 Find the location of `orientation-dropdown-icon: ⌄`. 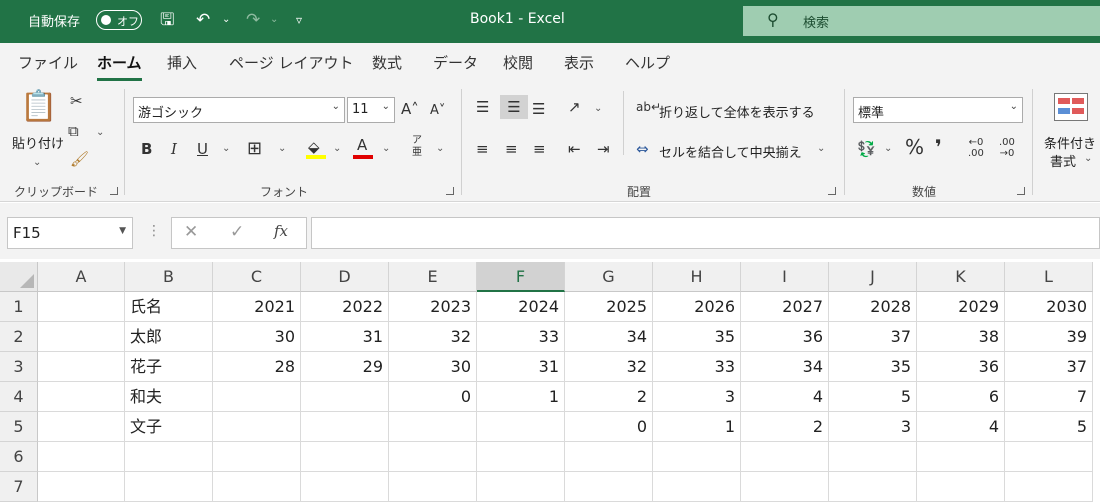

orientation-dropdown-icon: ⌄ is located at coordinates (598, 109).